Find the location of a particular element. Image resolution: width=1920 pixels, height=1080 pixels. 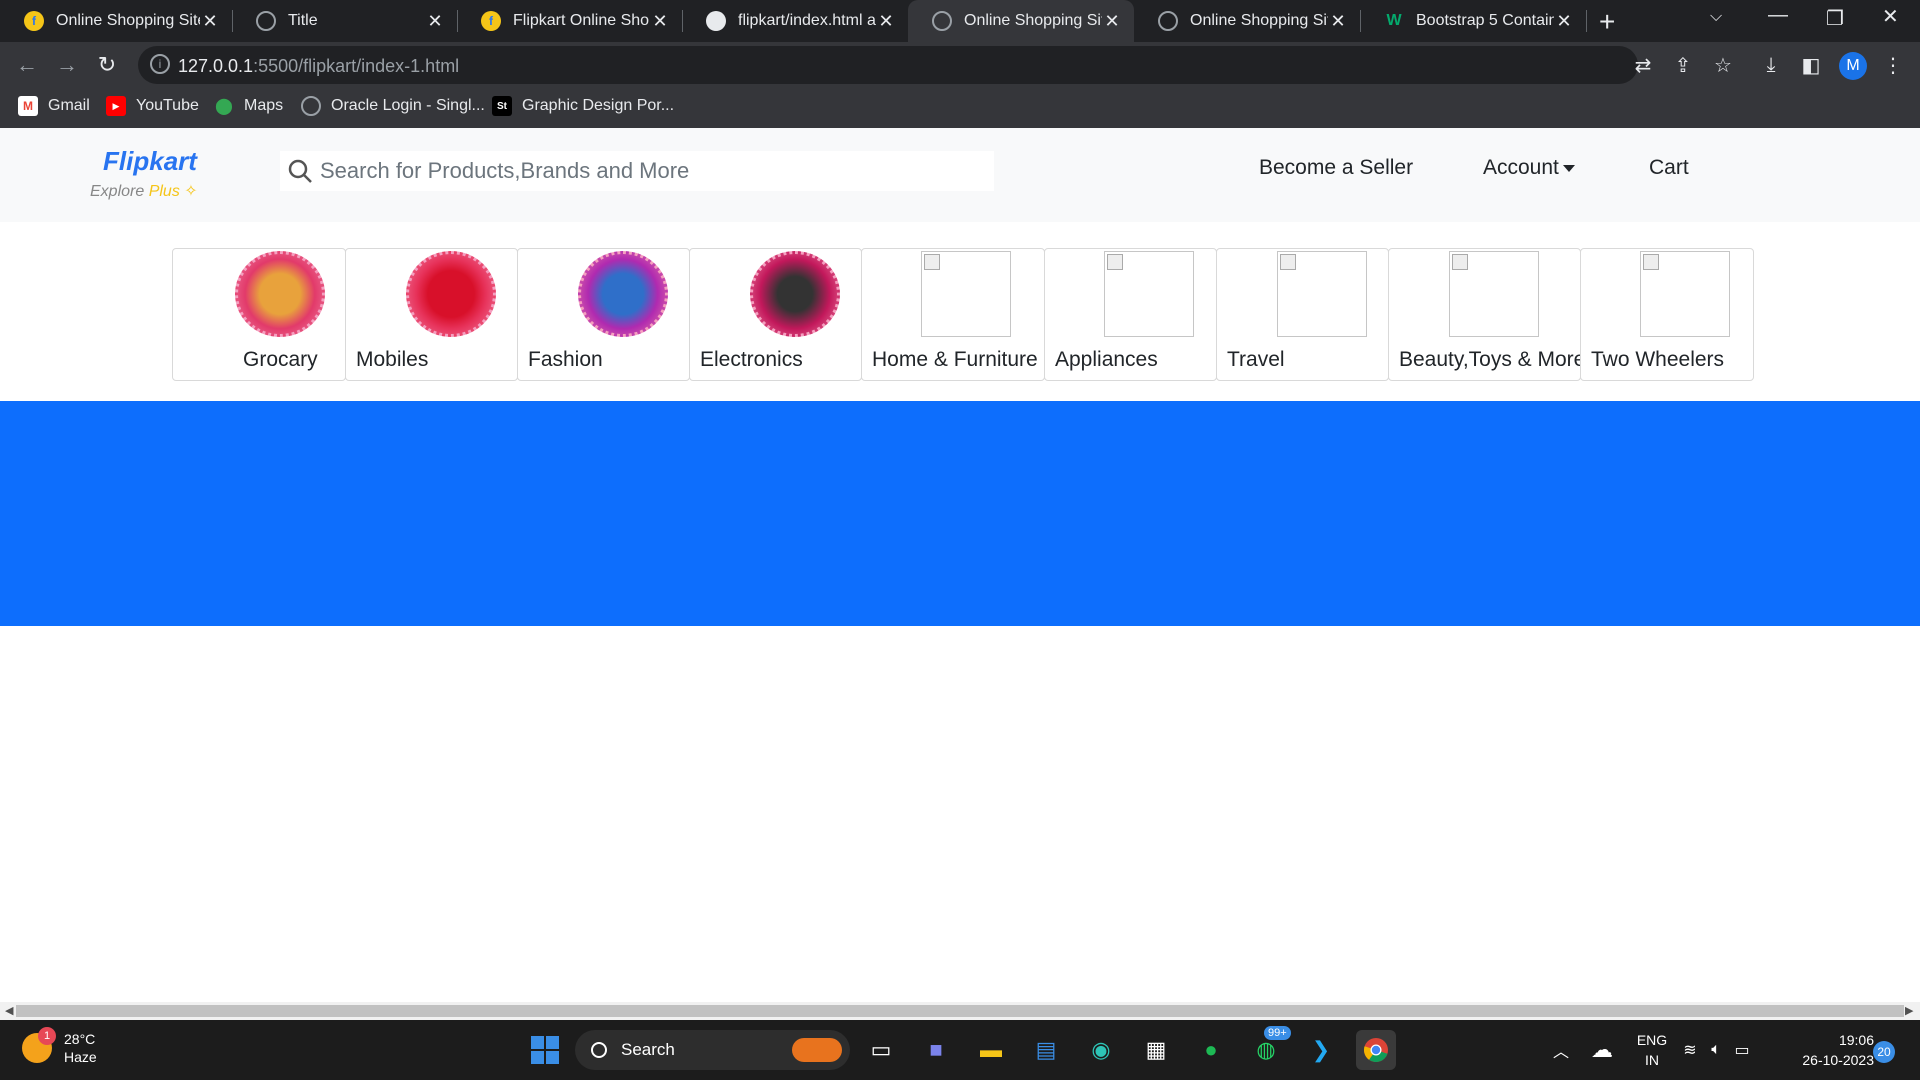

volume-icon: 🔈︎ is located at coordinates (1716, 1050).